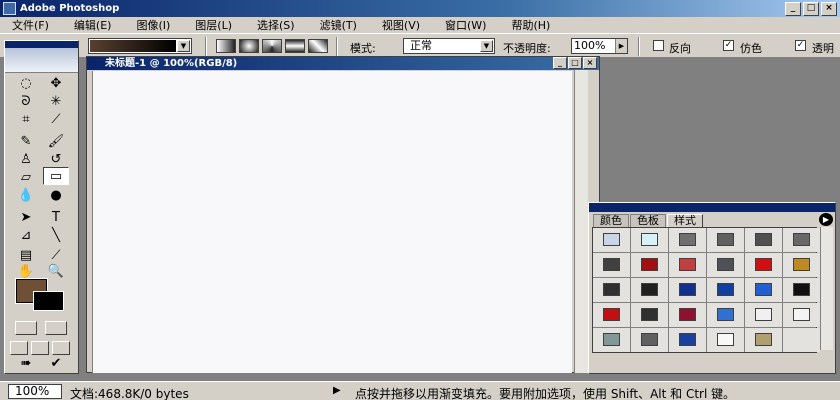  Describe the element at coordinates (35, 391) in the screenshot. I see `zoom-field: 100%` at that location.